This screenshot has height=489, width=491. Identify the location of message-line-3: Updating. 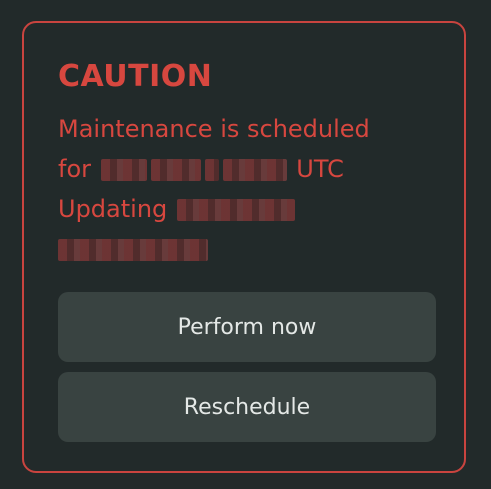
(243, 209).